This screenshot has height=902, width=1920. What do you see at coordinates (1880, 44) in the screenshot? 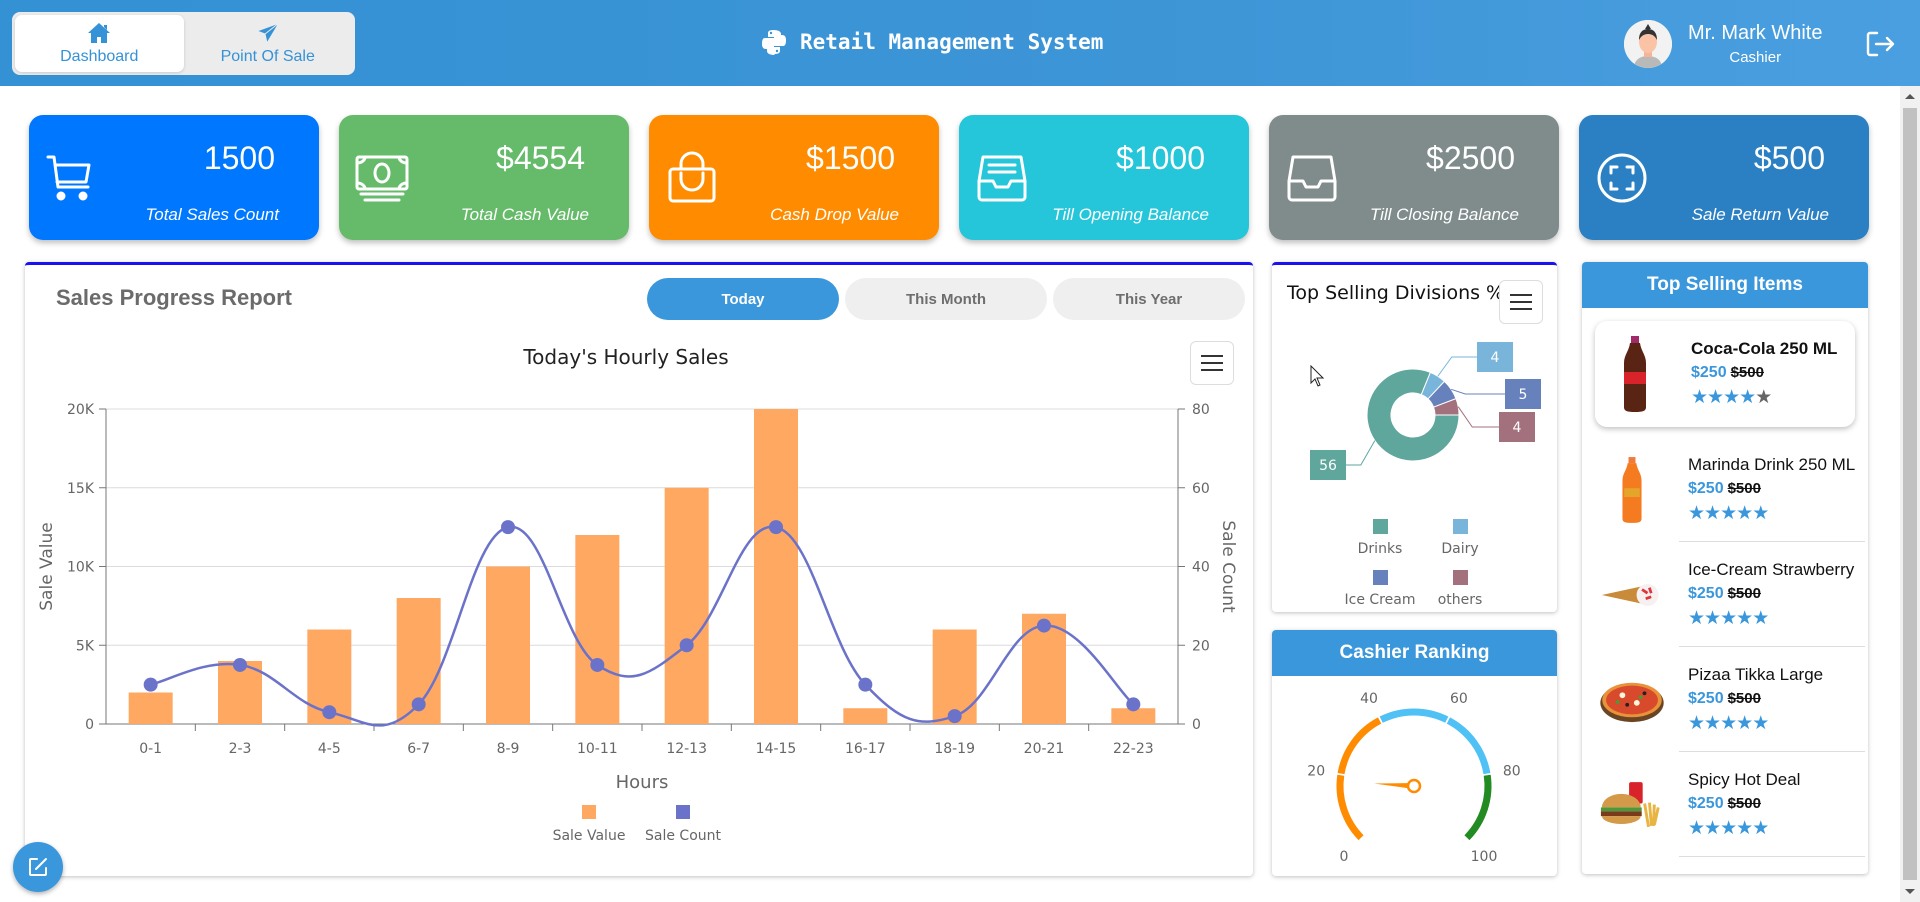
I see `logout-icon` at bounding box center [1880, 44].